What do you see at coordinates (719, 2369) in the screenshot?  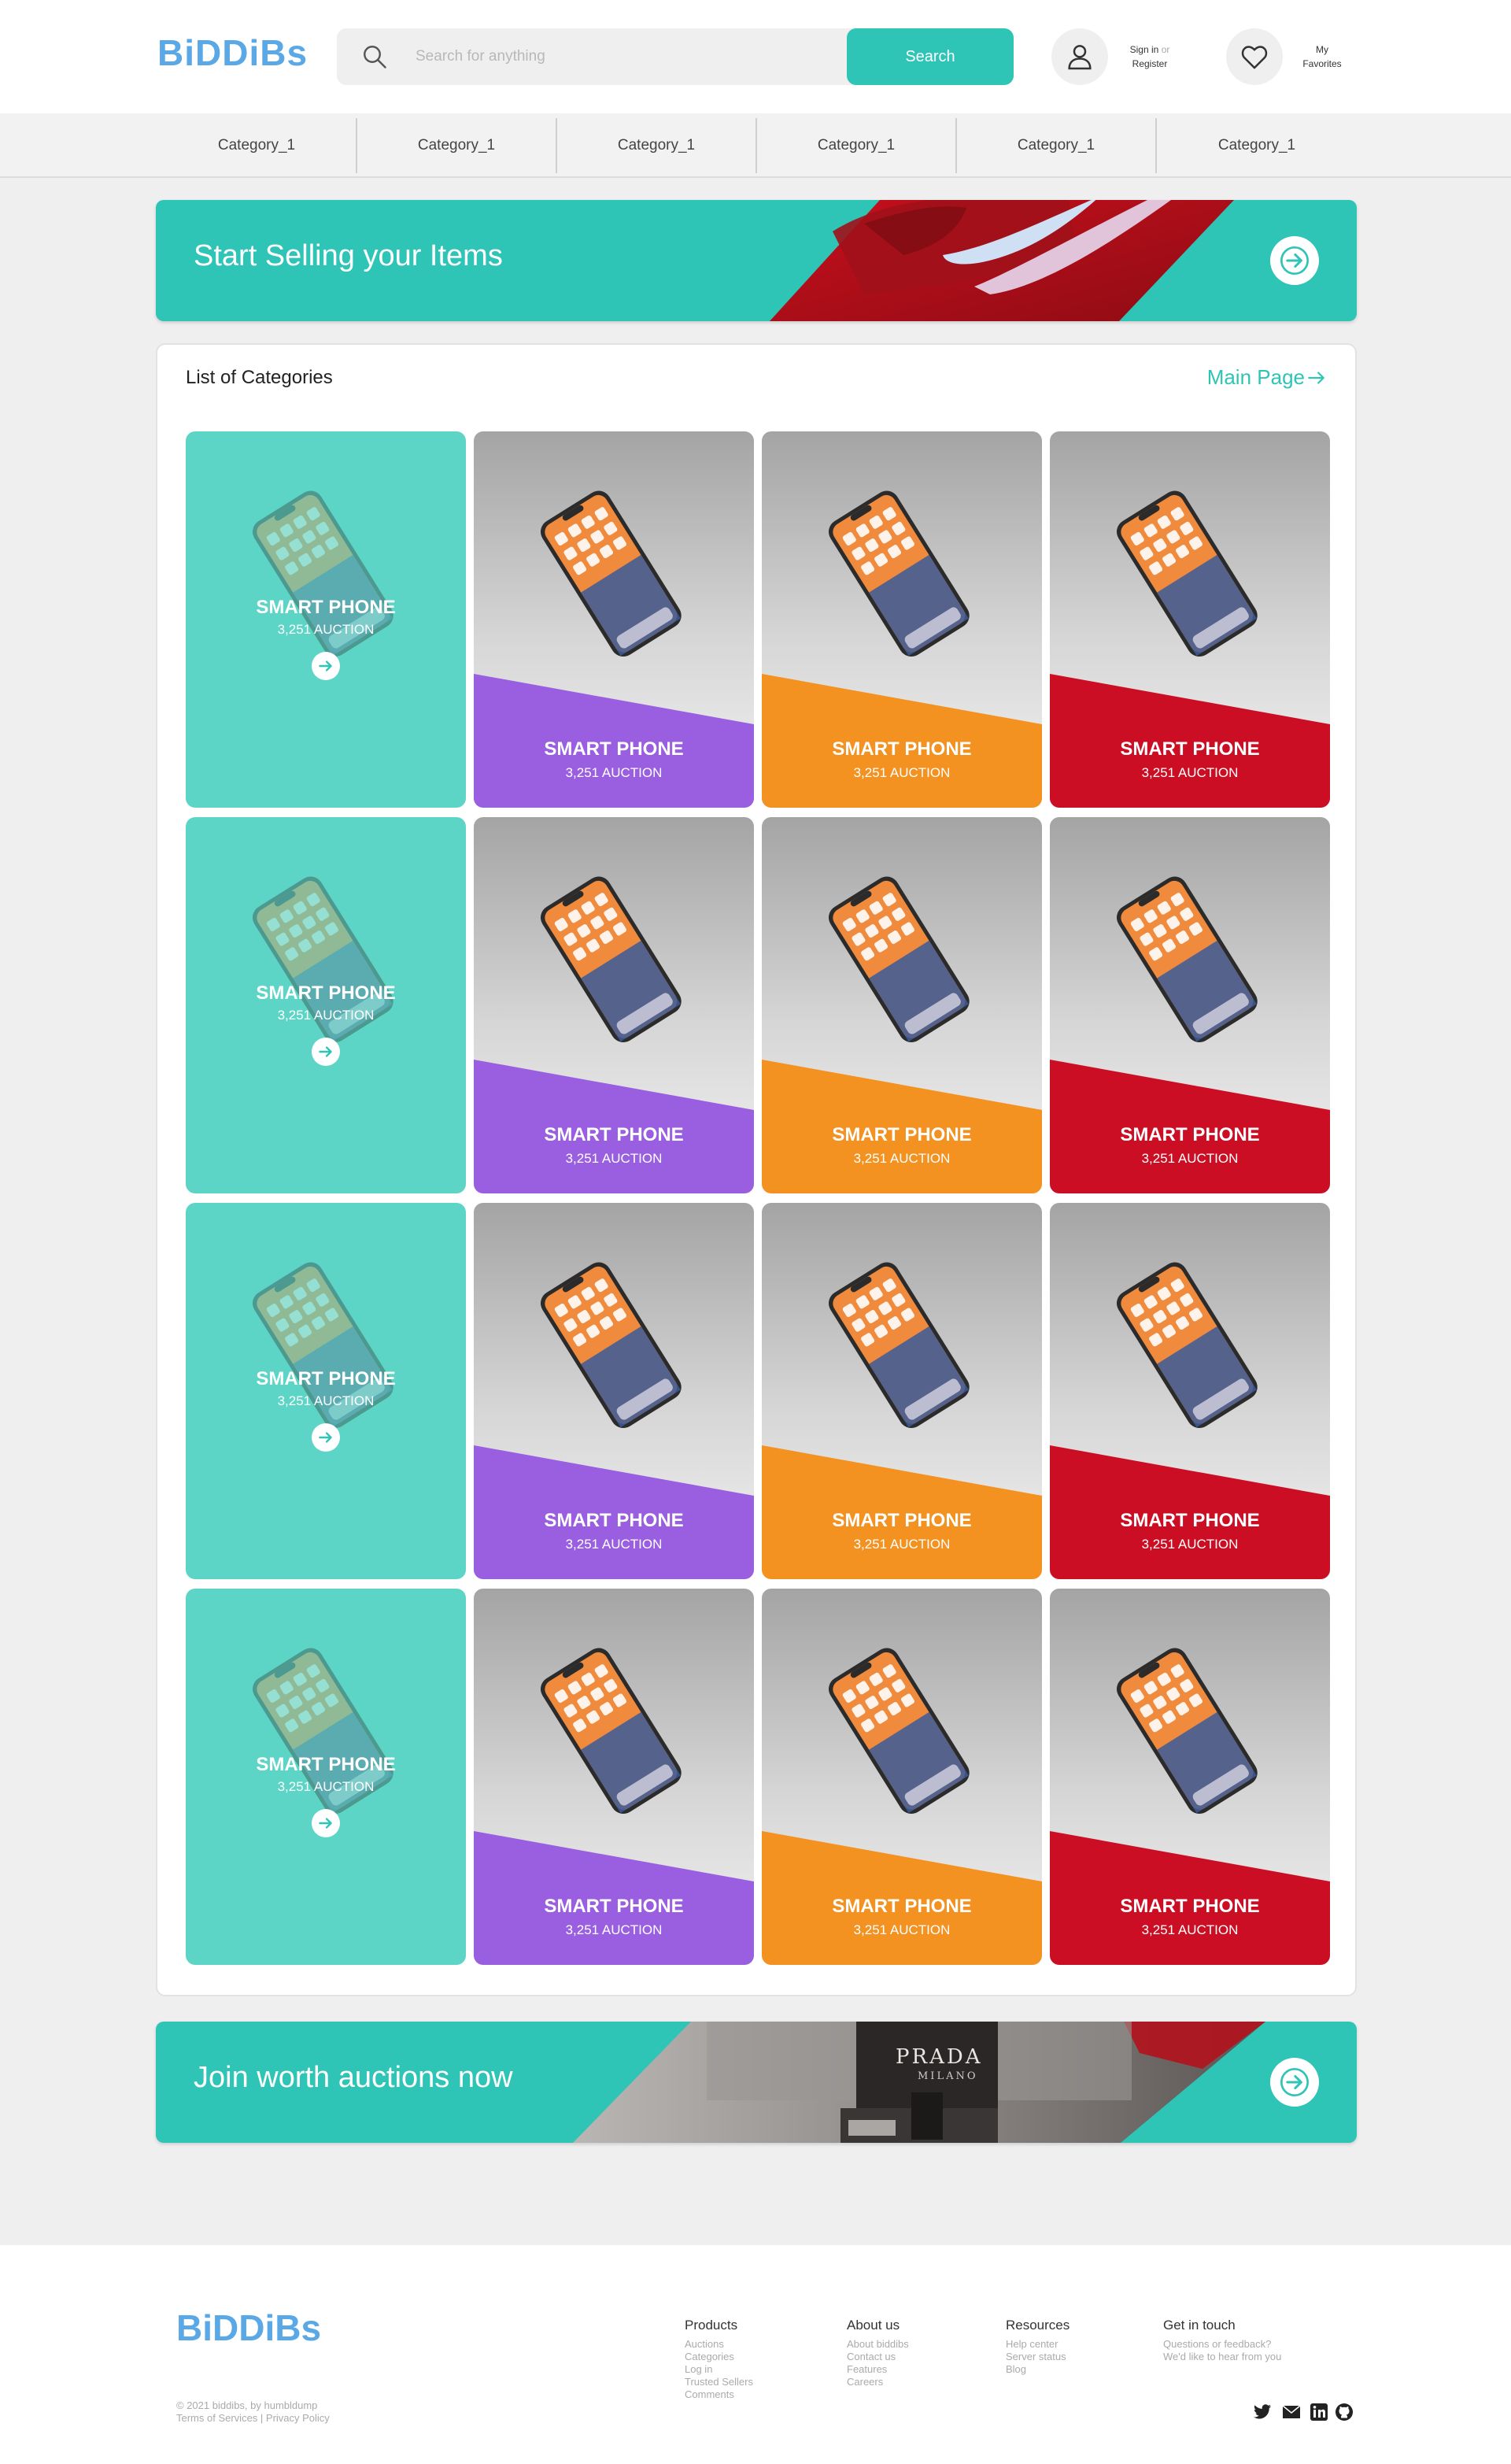 I see `footer-link: Log in` at bounding box center [719, 2369].